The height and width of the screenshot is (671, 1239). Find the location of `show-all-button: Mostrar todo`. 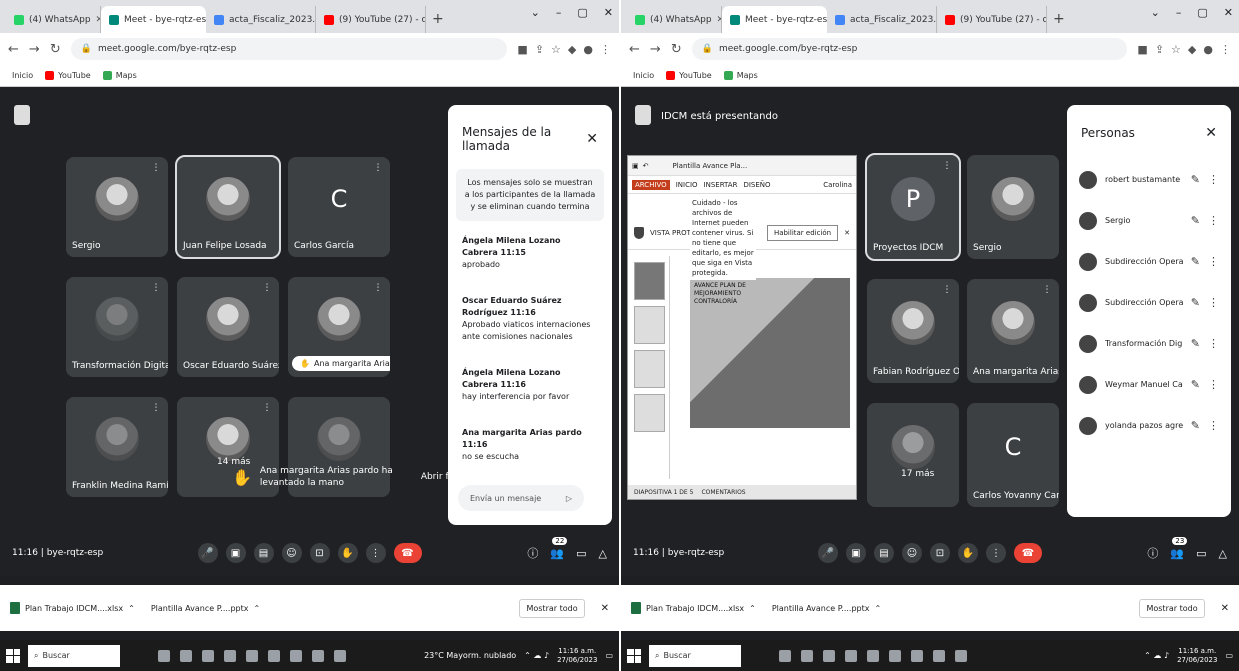

show-all-button: Mostrar todo is located at coordinates (1172, 608).